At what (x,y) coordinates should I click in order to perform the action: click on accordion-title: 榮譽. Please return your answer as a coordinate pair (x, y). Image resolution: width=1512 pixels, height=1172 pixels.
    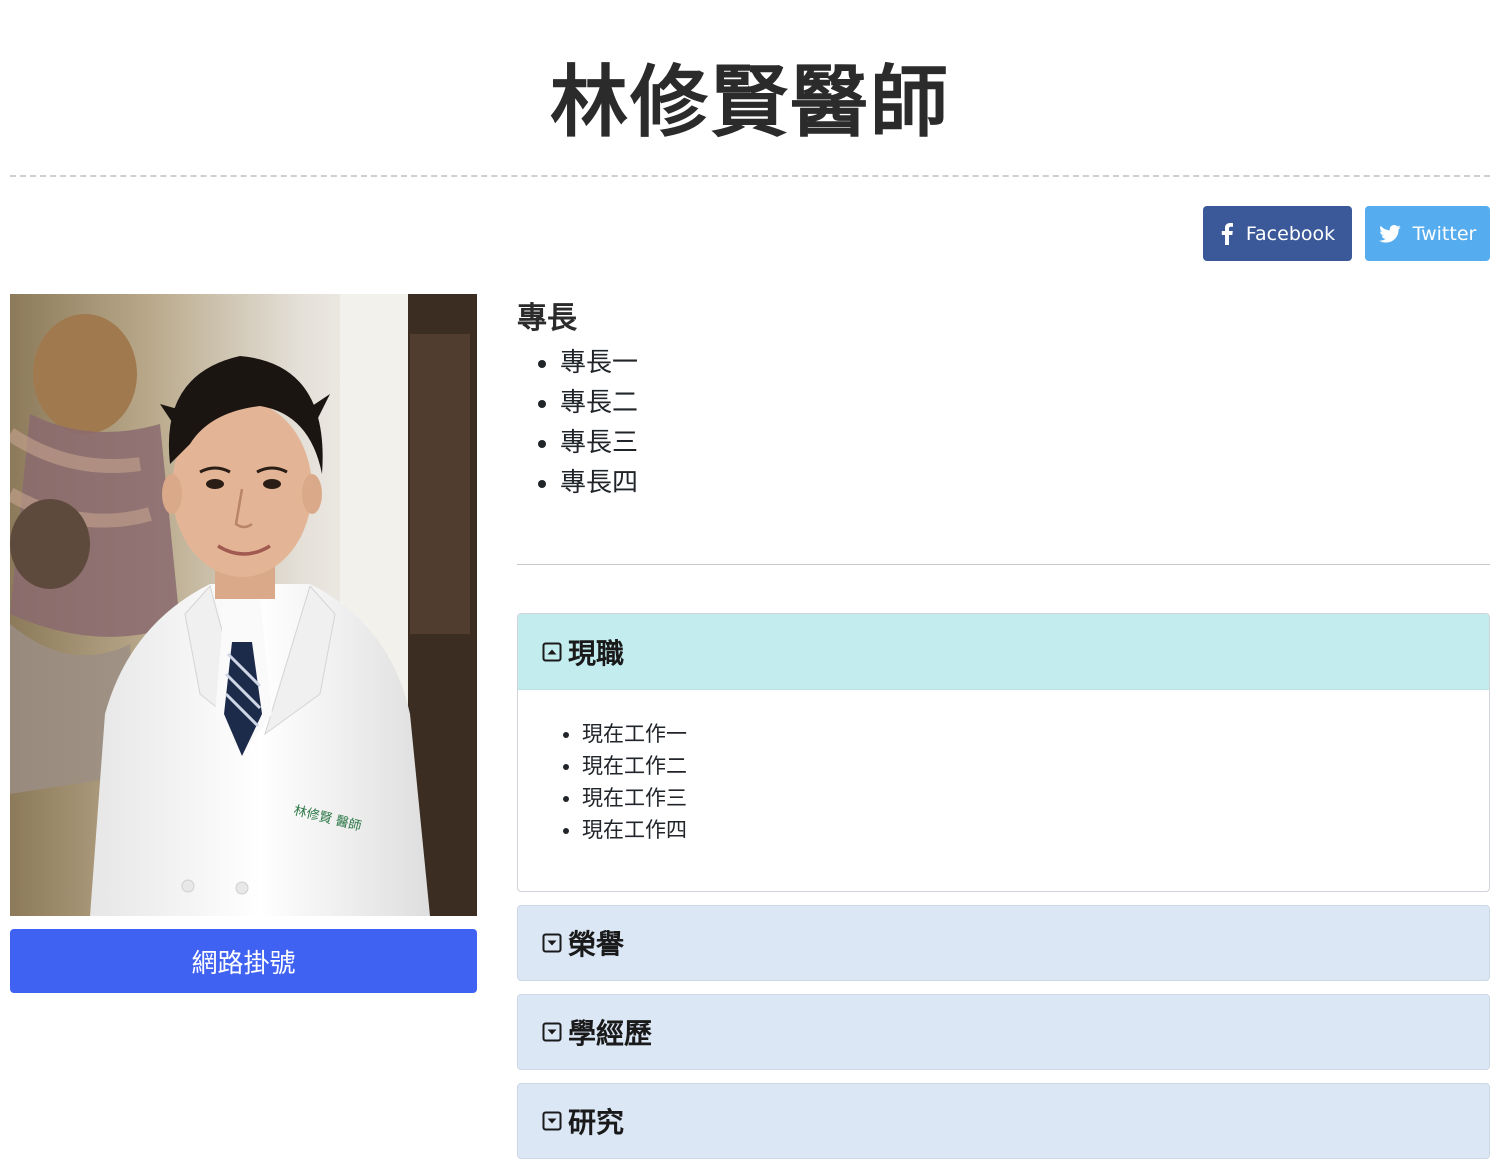
    Looking at the image, I should click on (596, 944).